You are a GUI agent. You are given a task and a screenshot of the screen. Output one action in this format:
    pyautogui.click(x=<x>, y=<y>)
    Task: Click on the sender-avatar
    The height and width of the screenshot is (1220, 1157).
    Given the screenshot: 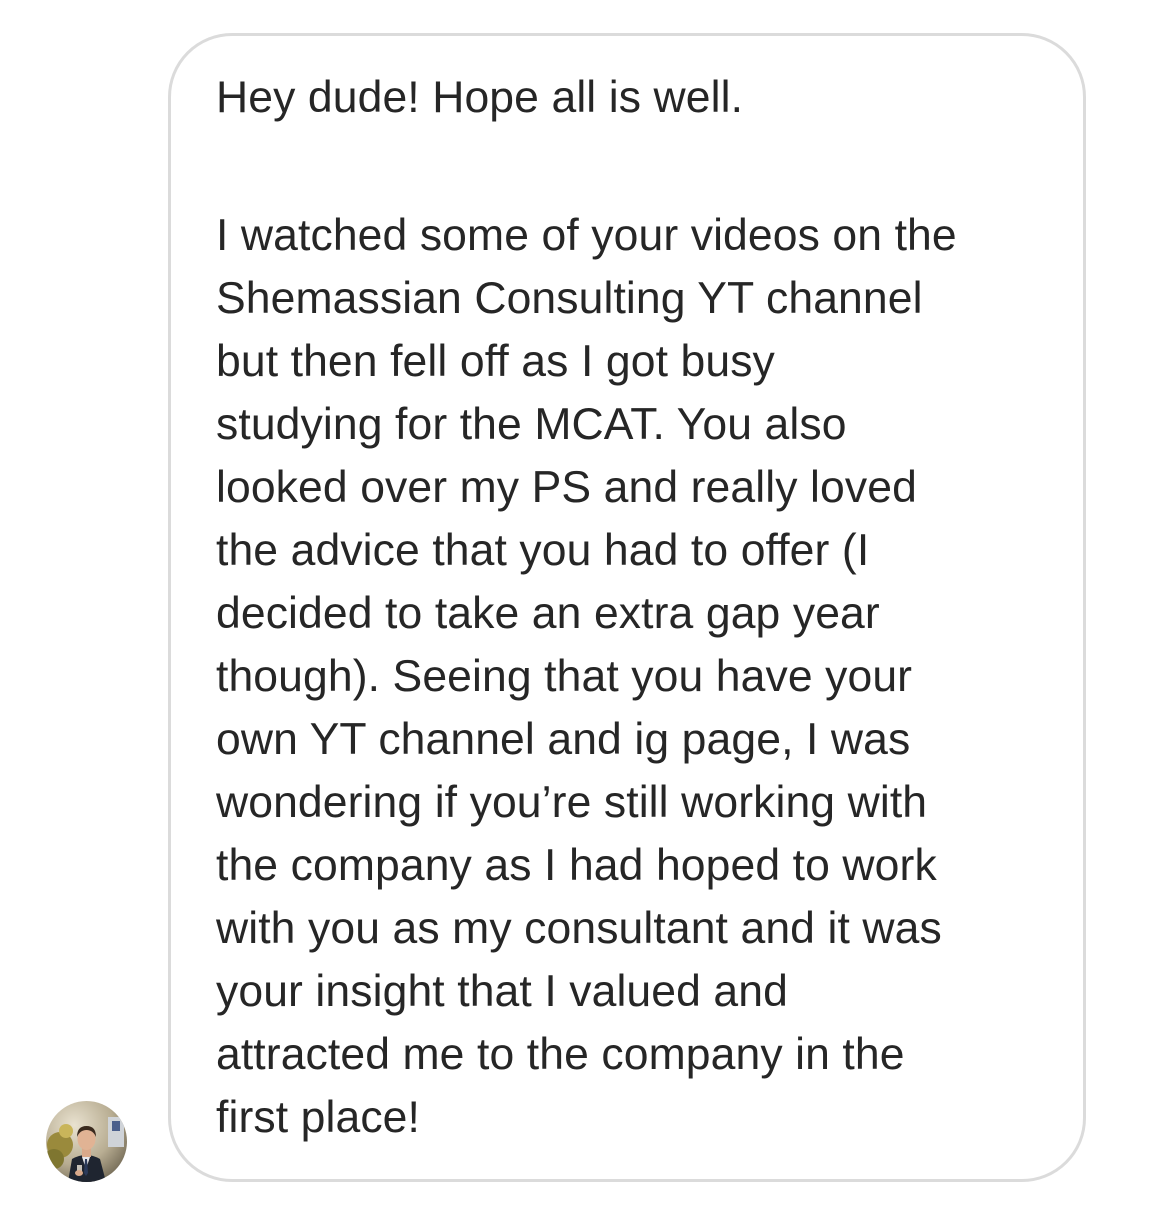 What is the action you would take?
    pyautogui.click(x=86, y=1141)
    